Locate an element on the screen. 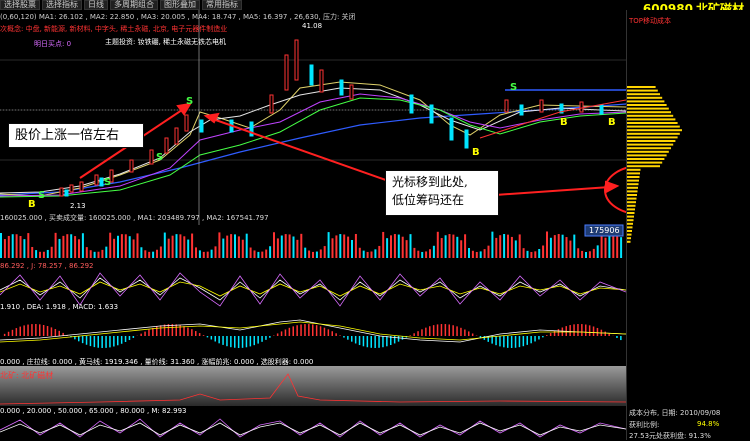 Image resolution: width=750 pixels, height=441 pixels. toolbar-item-select-indicator: 选择指标 is located at coordinates (62, 5).